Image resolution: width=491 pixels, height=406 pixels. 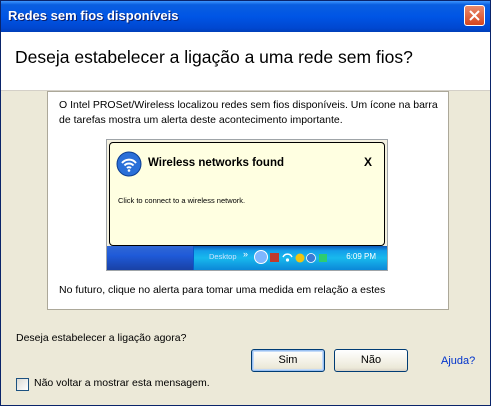 I want to click on balloon-message: Click to connect to a wireless network., so click(x=182, y=200).